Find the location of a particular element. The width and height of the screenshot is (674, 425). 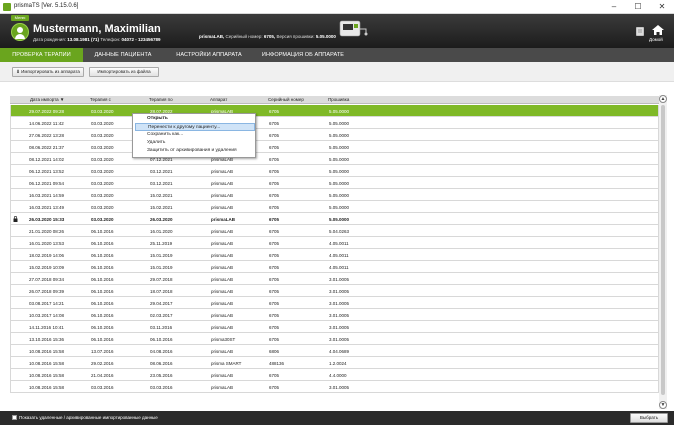

cell-therapy-to: 29.04.2017 is located at coordinates (161, 303).